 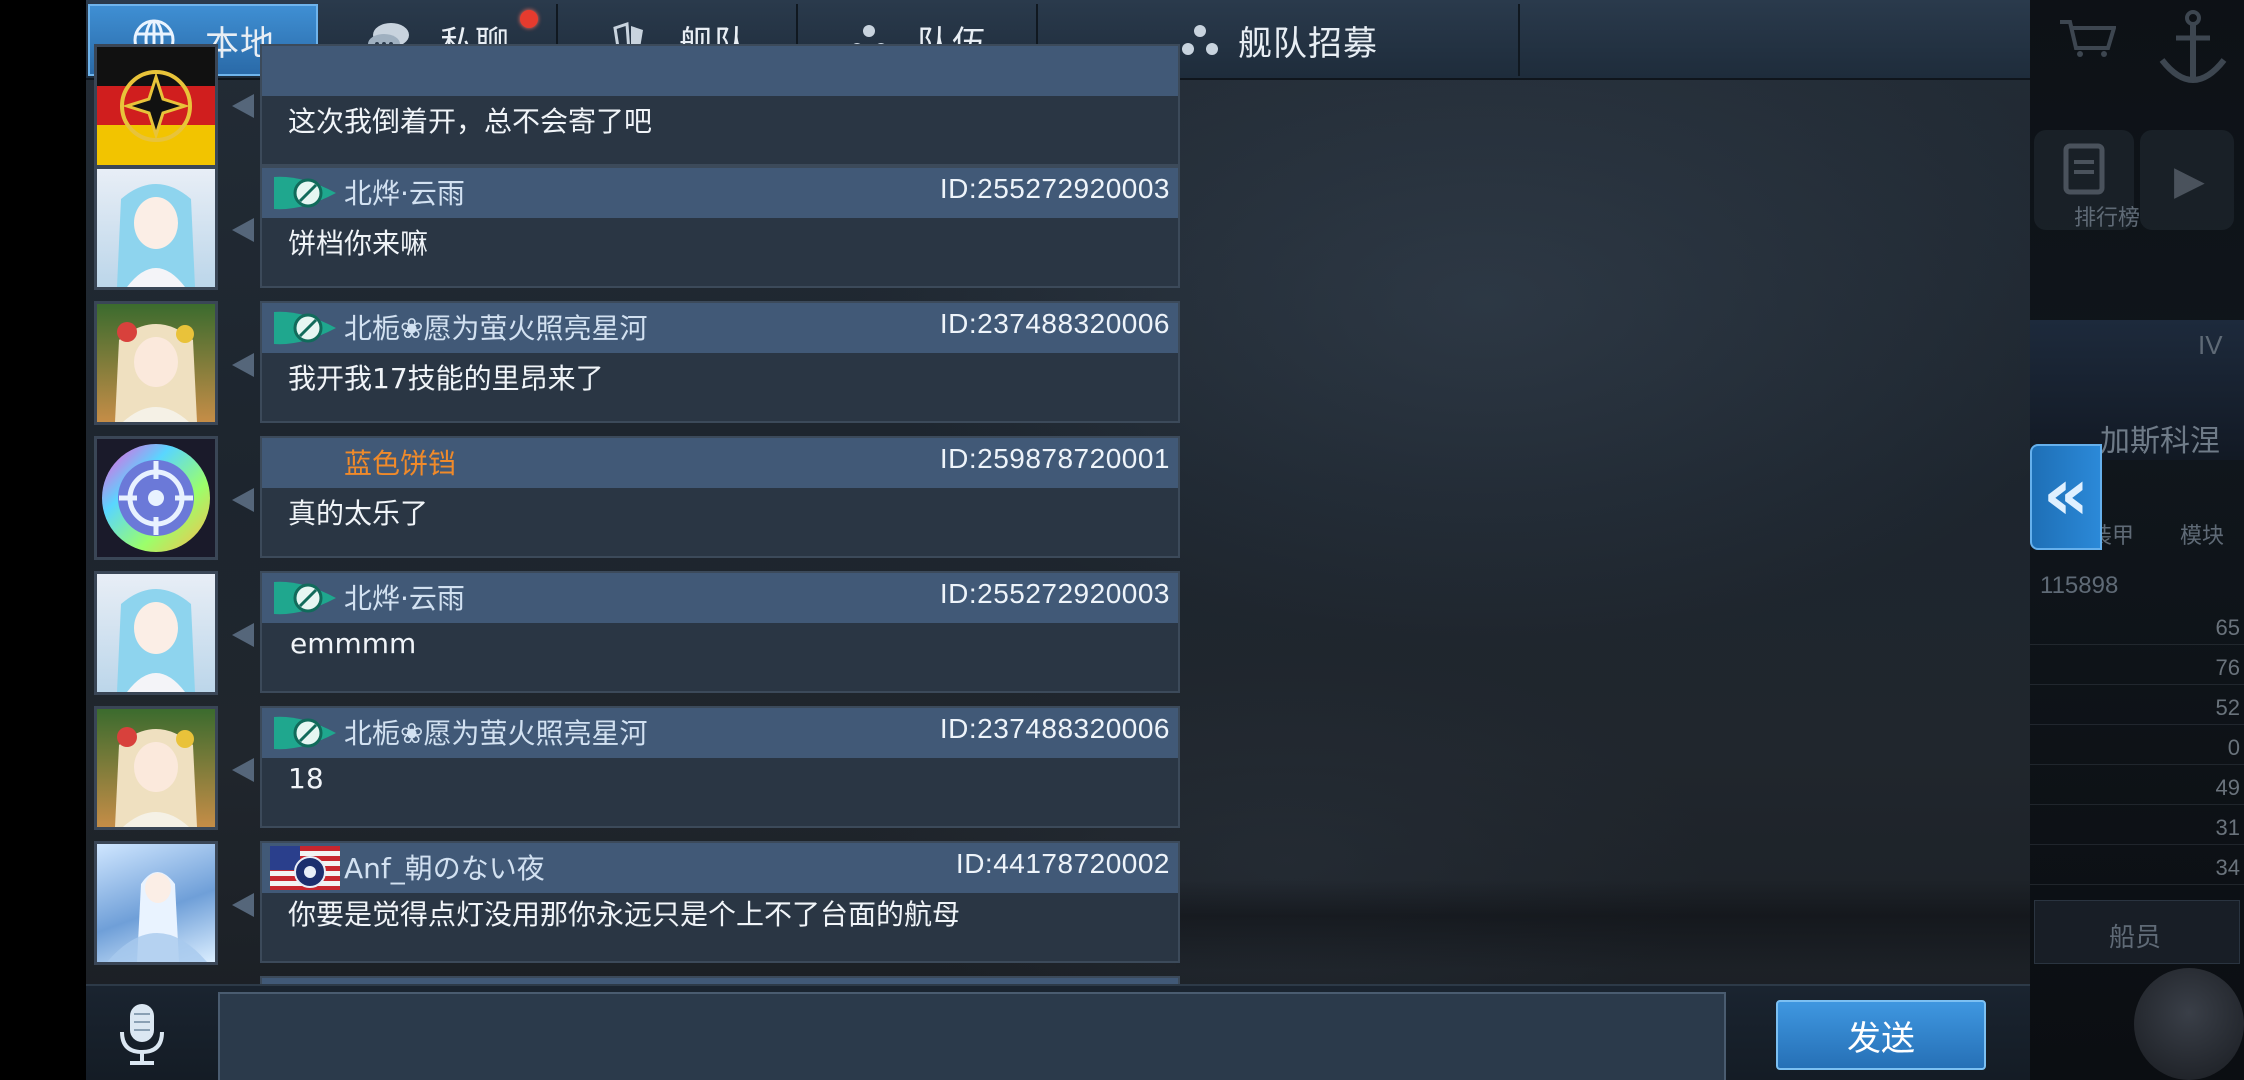 I want to click on message-bubble: 北栀❀愿为萤火照亮星河 ID:237488320006 我开我17技能的里昂来了, so click(x=720, y=362).